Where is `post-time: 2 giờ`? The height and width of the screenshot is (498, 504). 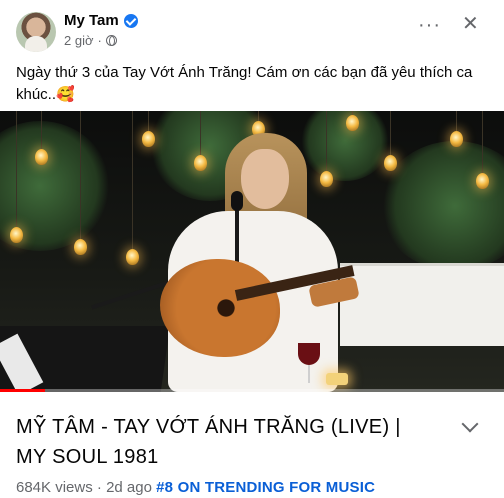
post-time: 2 giờ is located at coordinates (79, 40).